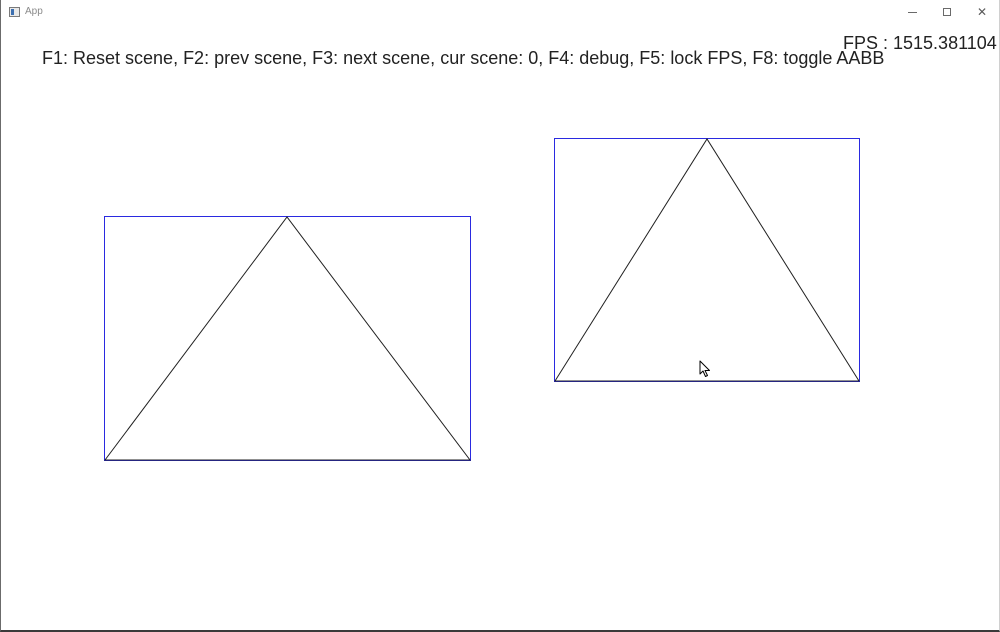 Image resolution: width=1000 pixels, height=632 pixels. I want to click on fps-counter: FPS : 1515.381104, so click(920, 43).